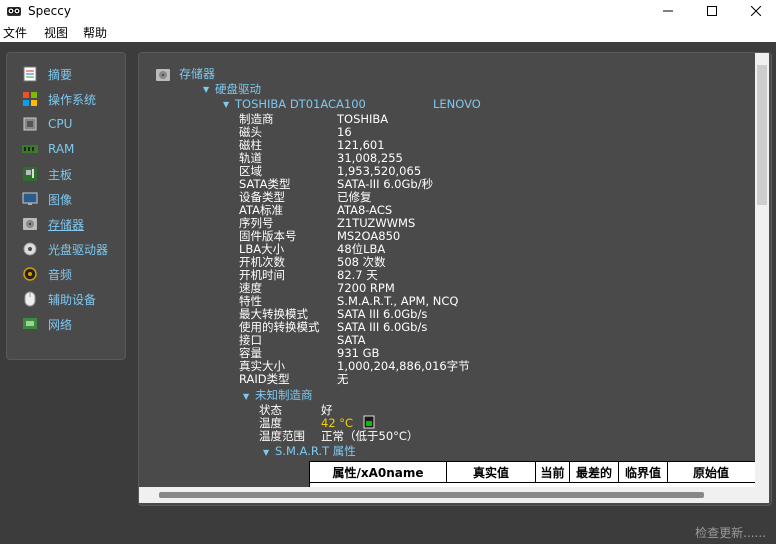  What do you see at coordinates (60, 324) in the screenshot?
I see `sidebar-item-label: 网络` at bounding box center [60, 324].